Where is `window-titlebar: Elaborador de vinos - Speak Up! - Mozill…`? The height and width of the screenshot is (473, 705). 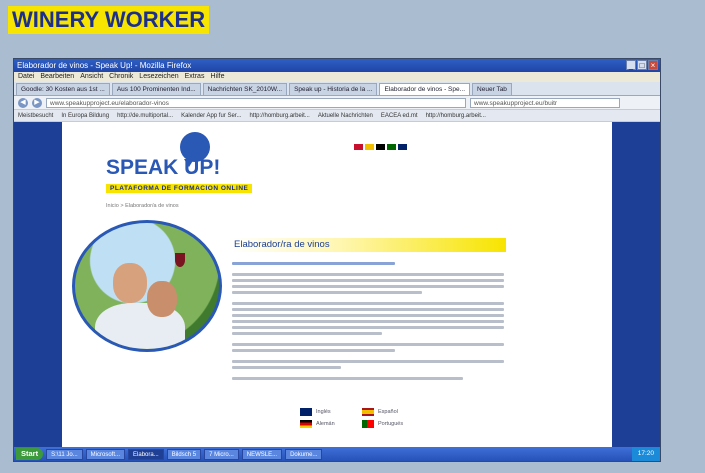
window-titlebar: Elaborador de vinos - Speak Up! - Mozill… is located at coordinates (337, 65).